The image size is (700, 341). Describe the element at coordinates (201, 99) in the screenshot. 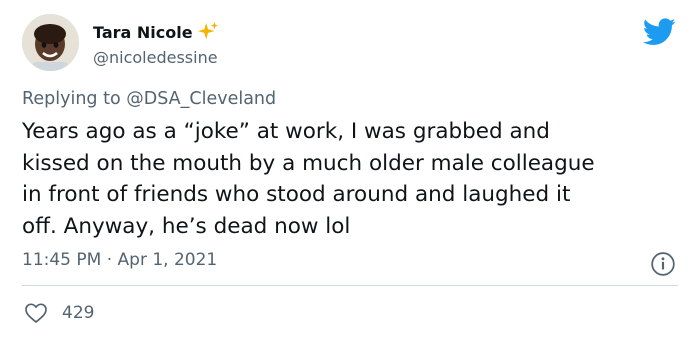

I see `reply-mention-link: @DSA_Cleveland` at that location.